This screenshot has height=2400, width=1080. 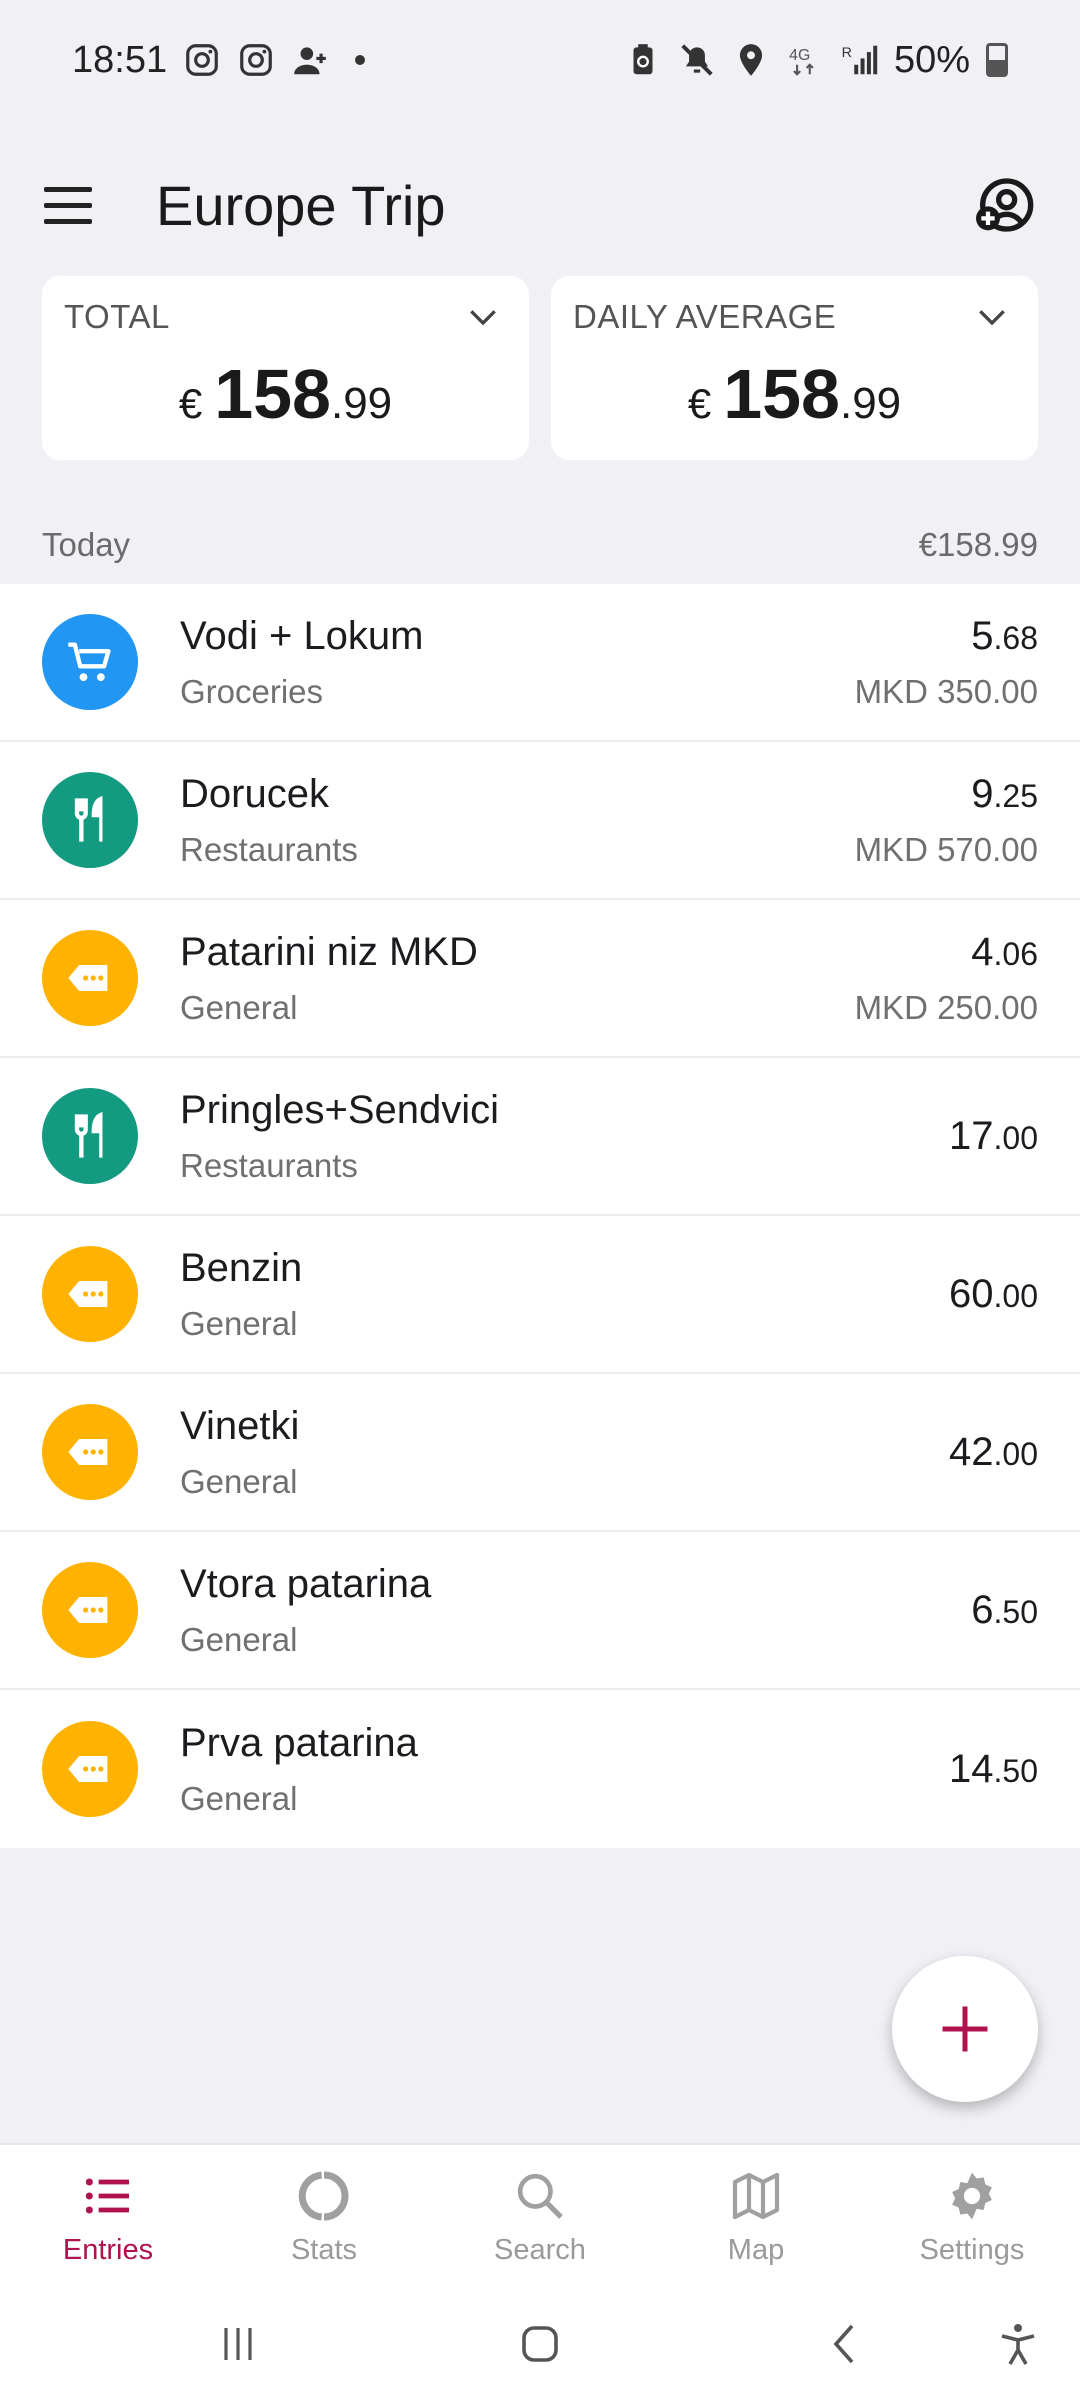 What do you see at coordinates (241, 1267) in the screenshot?
I see `entry-title: Benzin` at bounding box center [241, 1267].